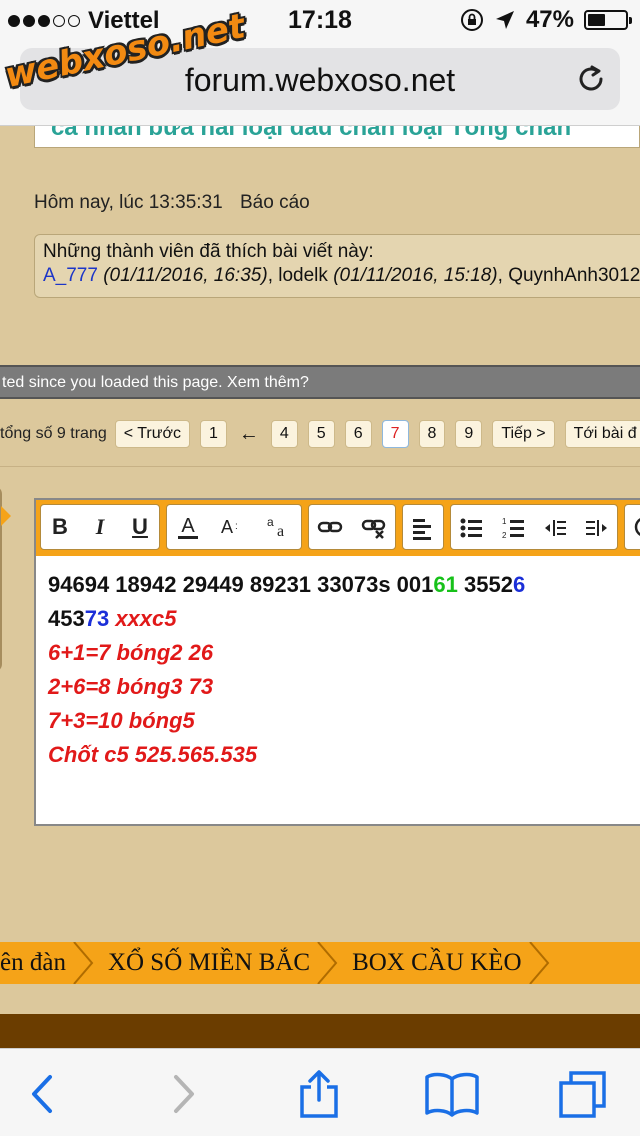  Describe the element at coordinates (636, 527) in the screenshot. I see `smilie-icon` at that location.